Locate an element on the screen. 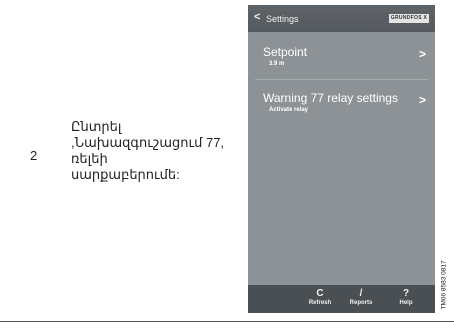  reports-label: Reports is located at coordinates (361, 303).